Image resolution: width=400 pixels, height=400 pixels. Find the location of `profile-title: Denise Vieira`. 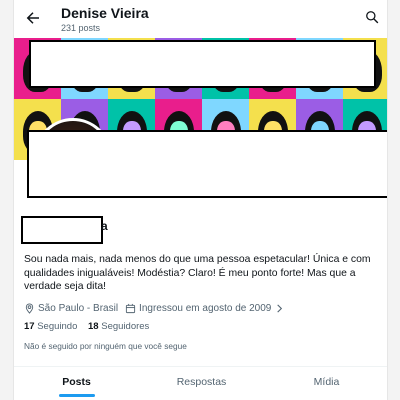

profile-title: Denise Vieira is located at coordinates (105, 13).